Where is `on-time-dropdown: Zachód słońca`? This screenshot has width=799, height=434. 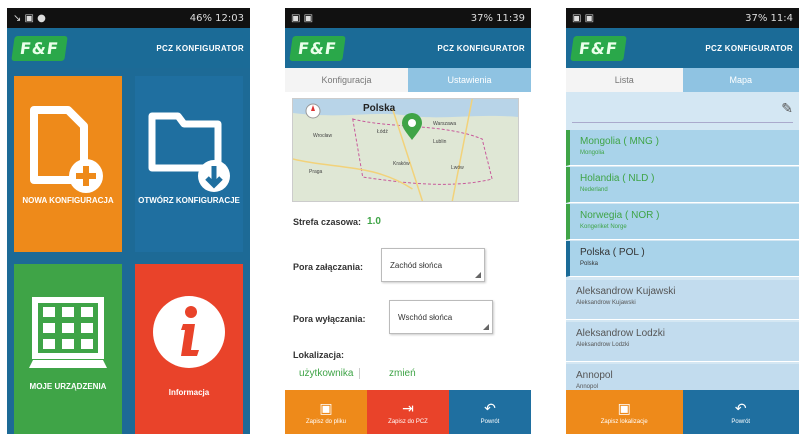
on-time-dropdown: Zachód słońca is located at coordinates (433, 265).